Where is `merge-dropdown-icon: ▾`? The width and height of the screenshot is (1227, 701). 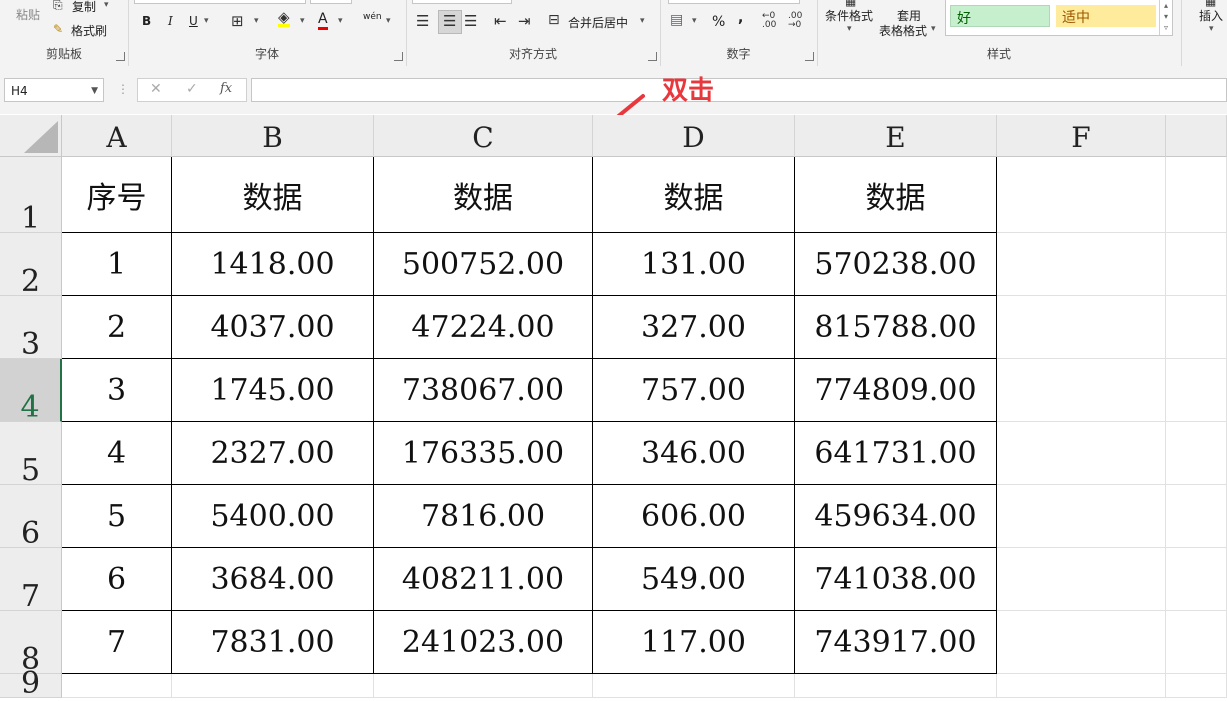
merge-dropdown-icon: ▾ is located at coordinates (642, 21).